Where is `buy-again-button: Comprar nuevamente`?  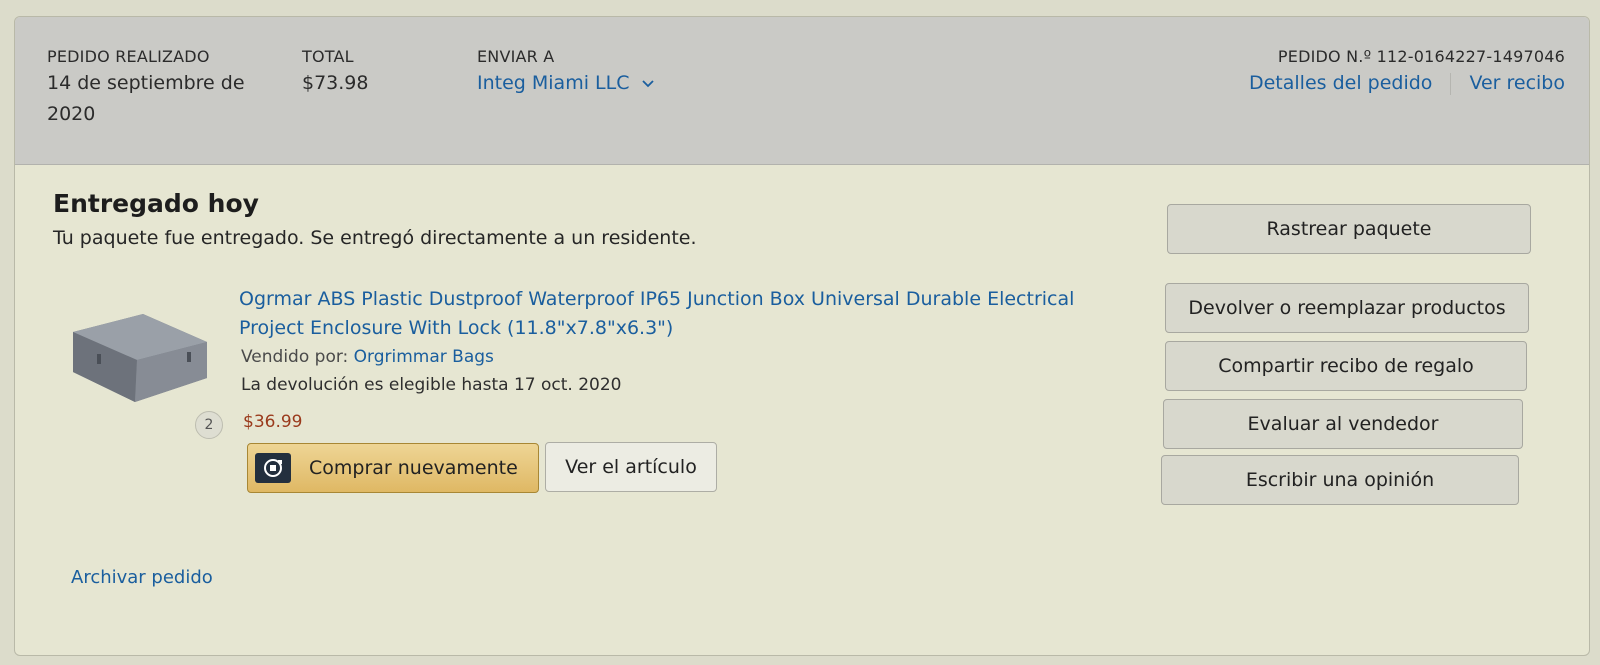
buy-again-button: Comprar nuevamente is located at coordinates (393, 468).